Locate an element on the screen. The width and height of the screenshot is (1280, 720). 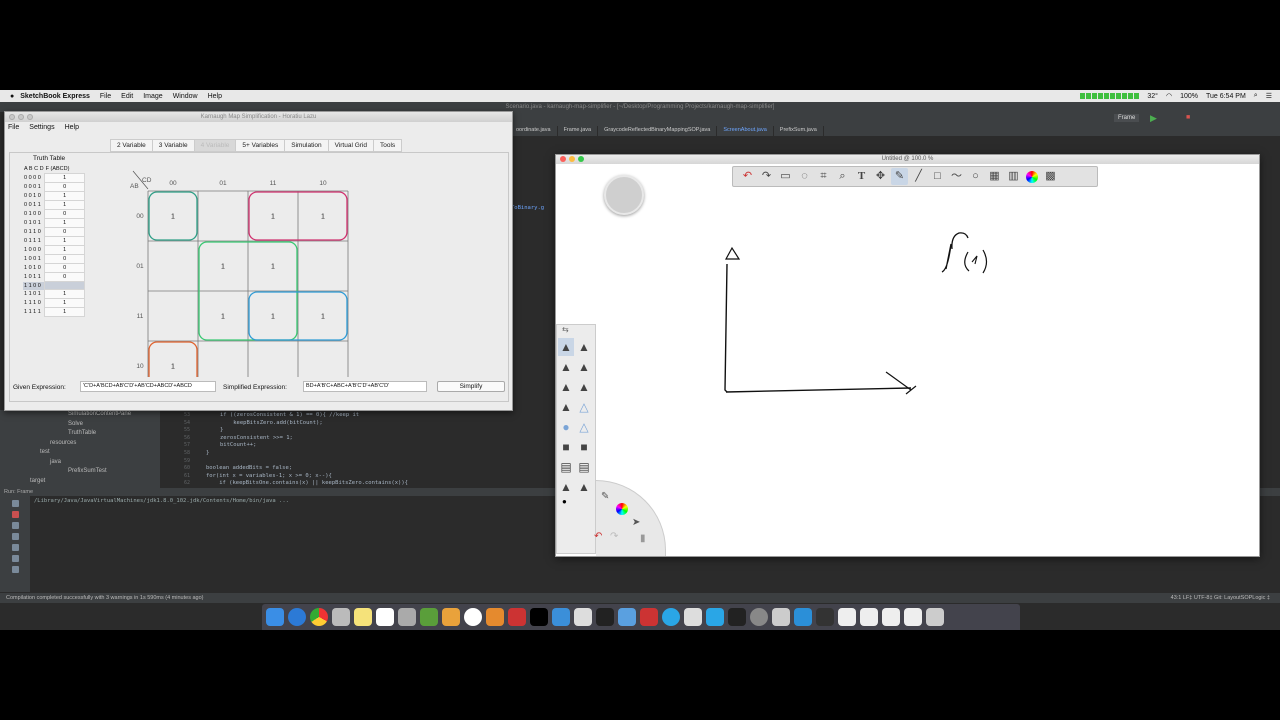
tab-2-variable: 2 Variable is located at coordinates (131, 145).